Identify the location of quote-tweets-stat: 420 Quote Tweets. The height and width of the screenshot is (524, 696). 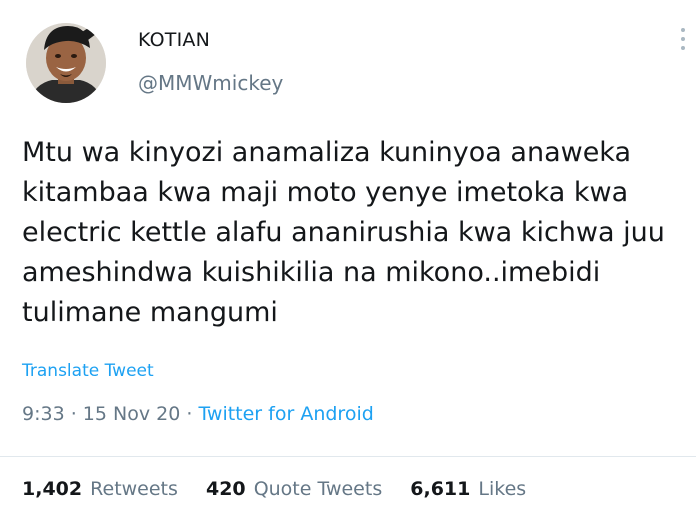
(294, 489).